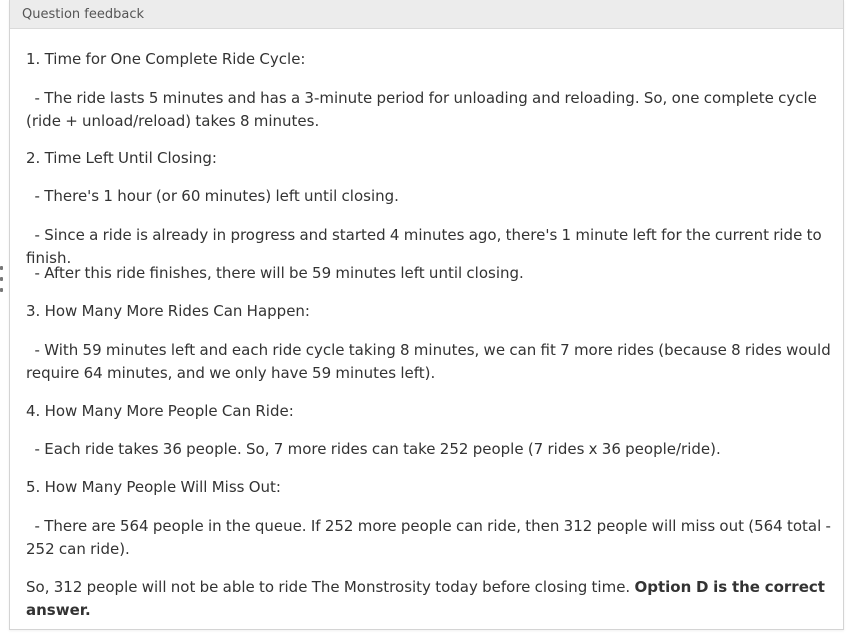  Describe the element at coordinates (160, 411) in the screenshot. I see `step-heading: 4. How Many More People Can Ride:` at that location.